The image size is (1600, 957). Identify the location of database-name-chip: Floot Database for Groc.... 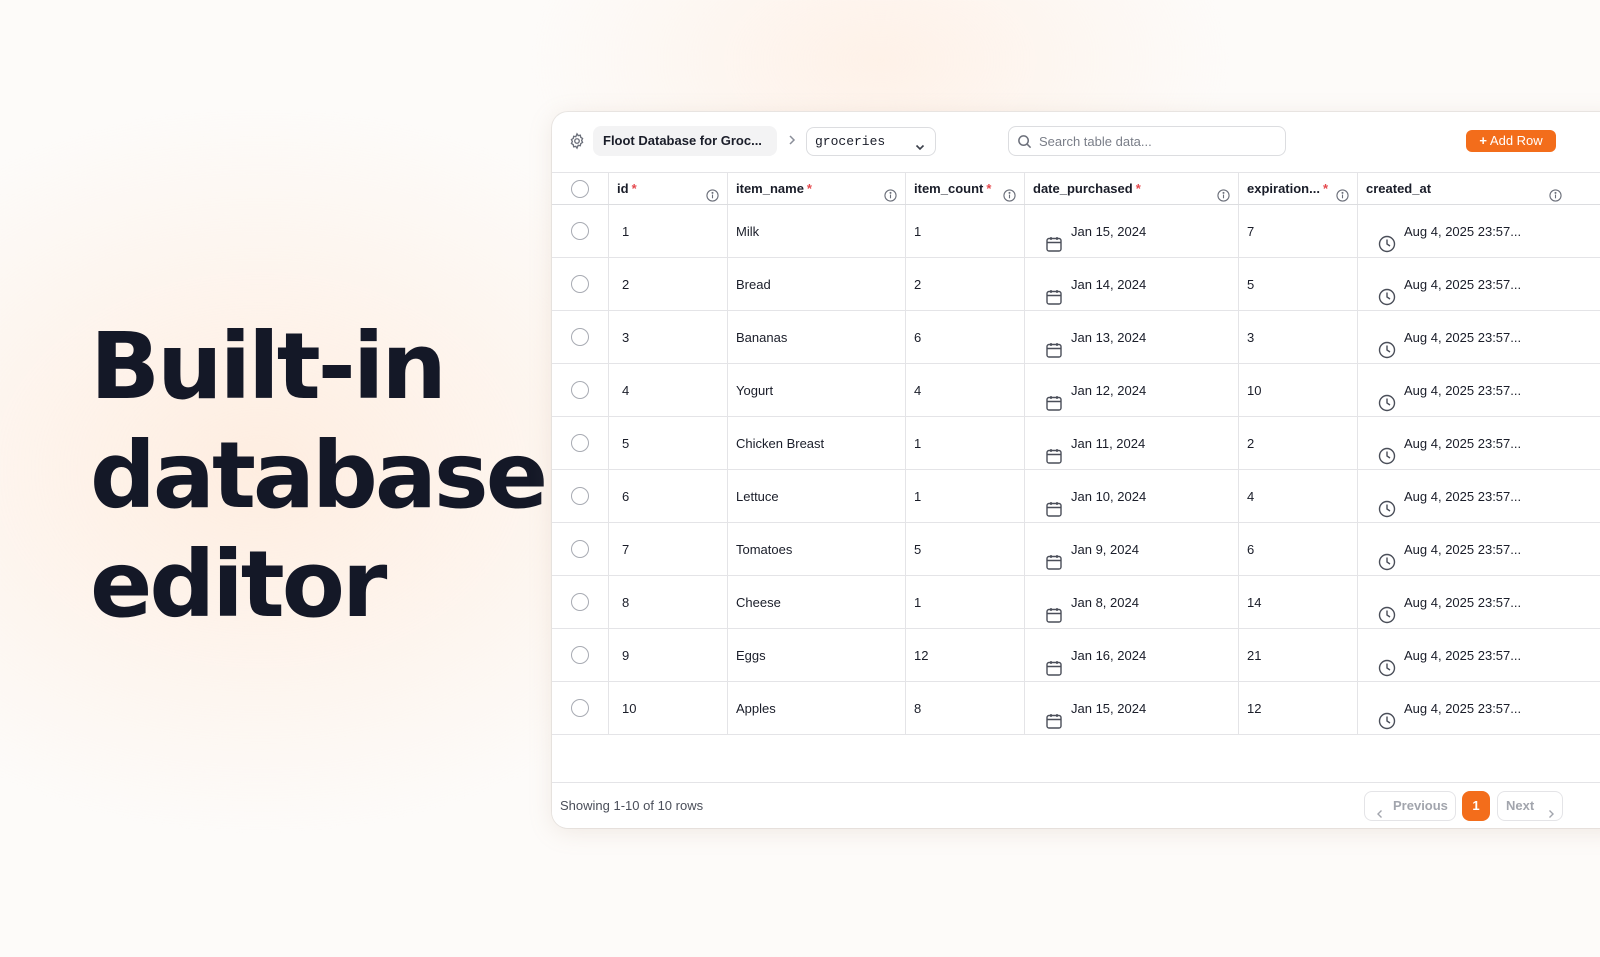
(685, 141).